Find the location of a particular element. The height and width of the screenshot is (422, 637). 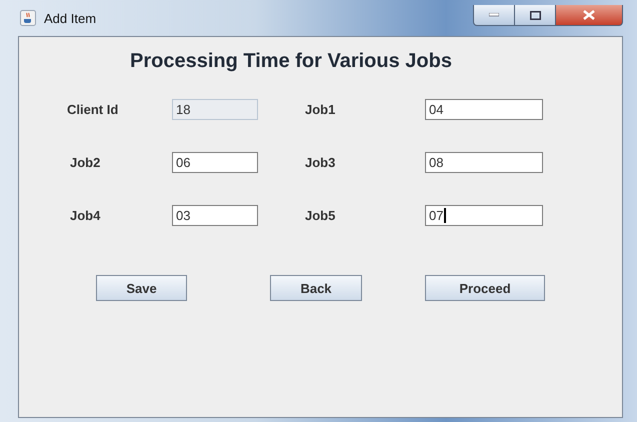

field-label: Job4 is located at coordinates (86, 215).